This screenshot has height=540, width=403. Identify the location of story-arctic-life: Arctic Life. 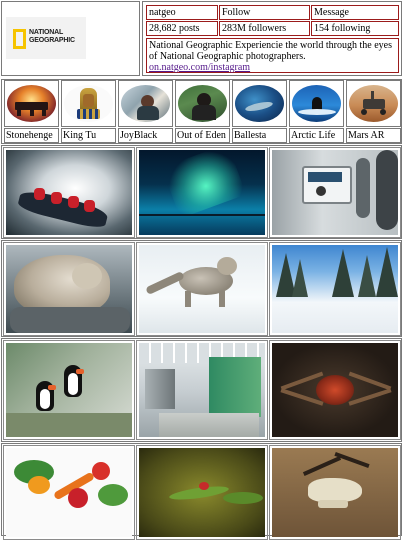
(317, 112).